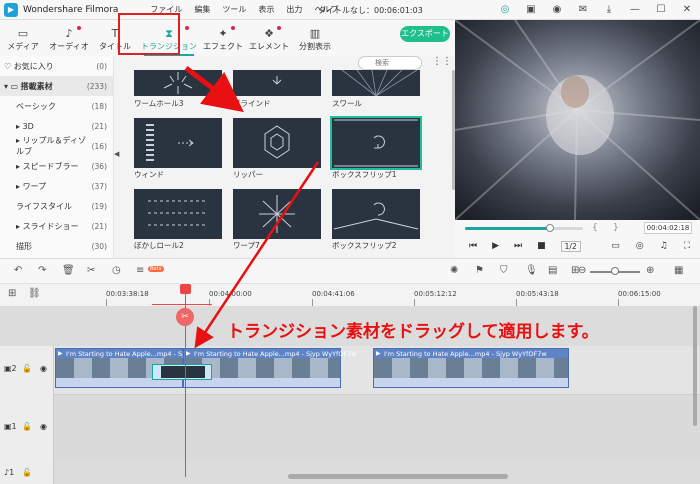  What do you see at coordinates (549, 228) in the screenshot?
I see `progress-knob` at bounding box center [549, 228].